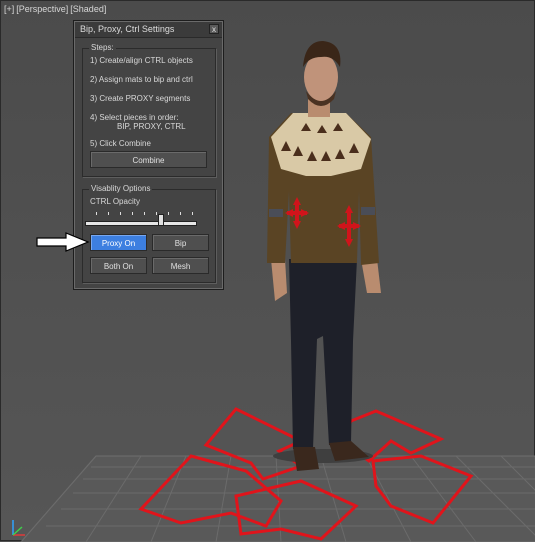 This screenshot has width=535, height=542. What do you see at coordinates (121, 188) in the screenshot?
I see `visibility-group-label: Visablity Options` at bounding box center [121, 188].